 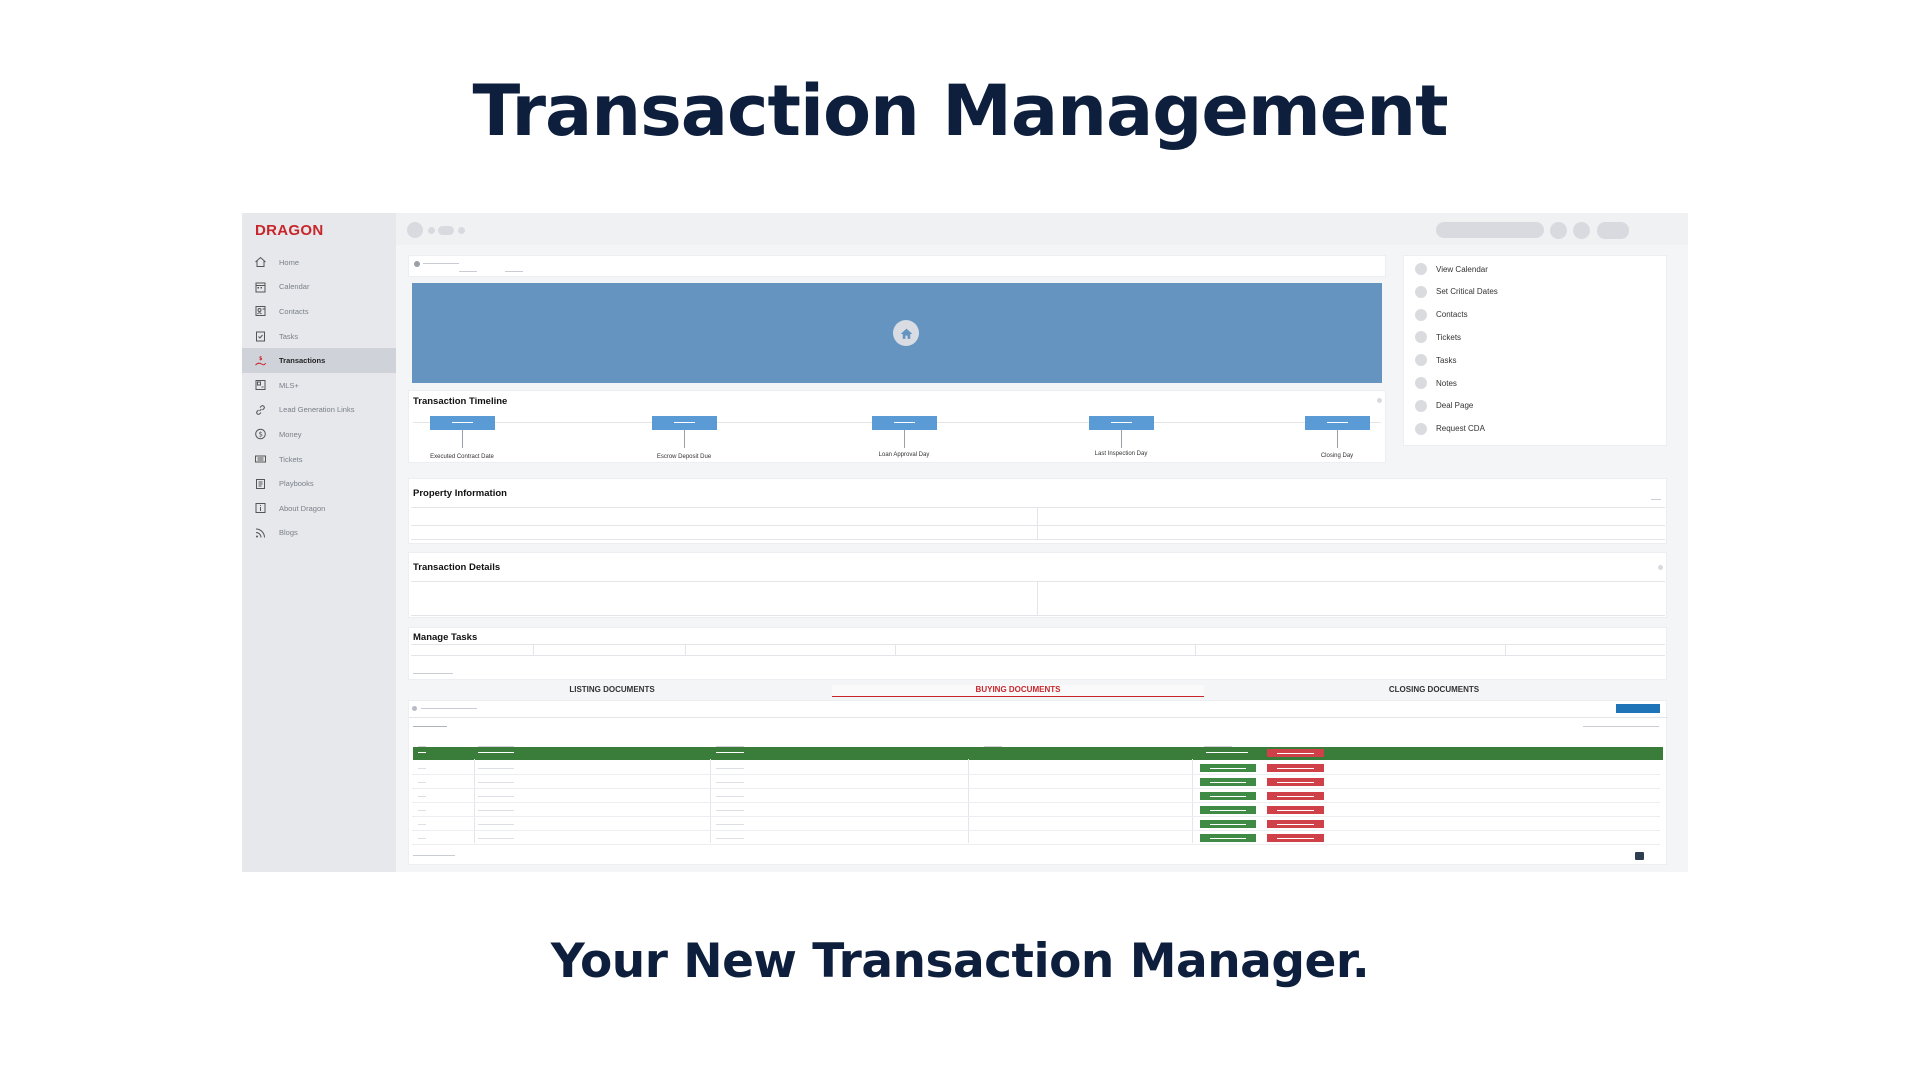 I want to click on sidebar-item-label: Calendar, so click(x=294, y=287).